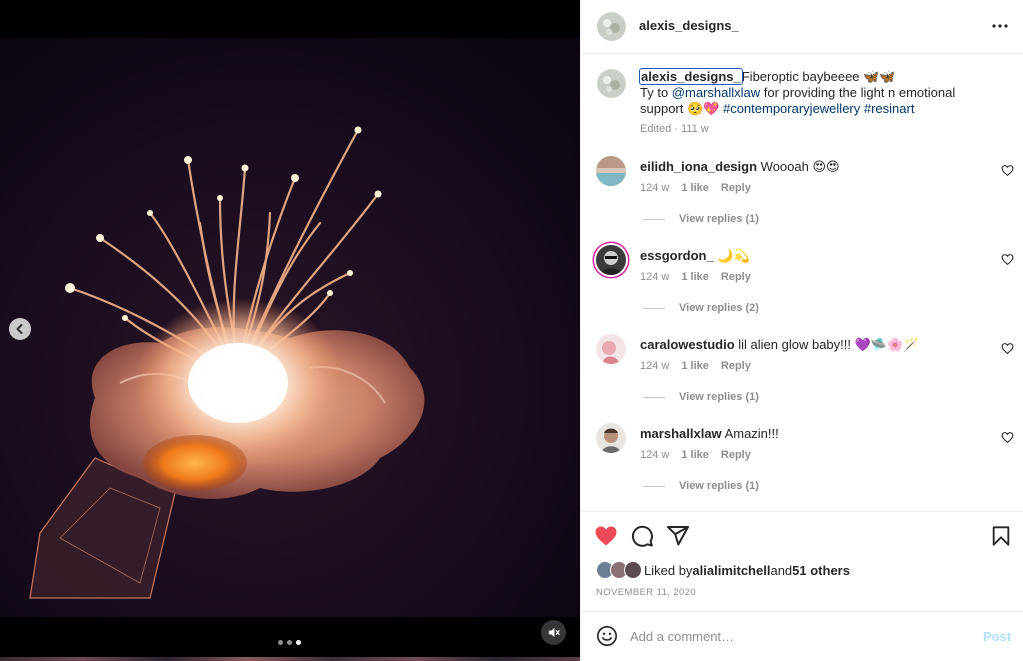 The image size is (1023, 661). Describe the element at coordinates (805, 256) in the screenshot. I see `comment-text: essgordon_ 🌙💫` at that location.